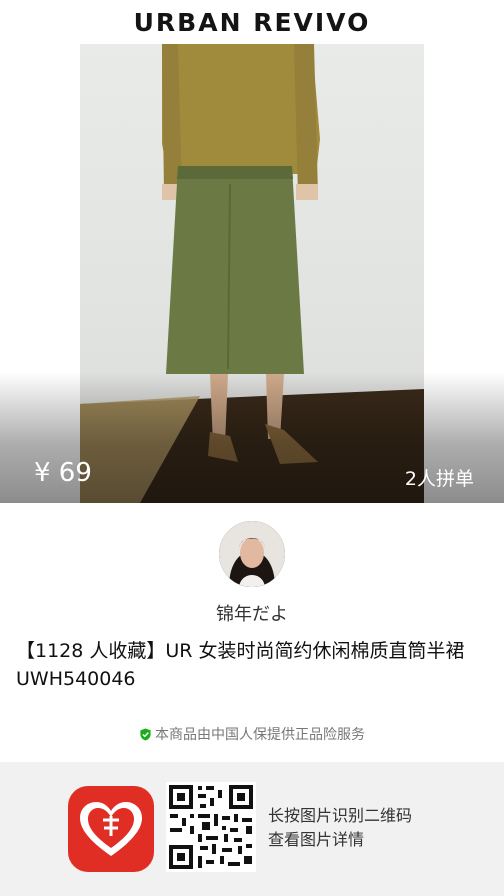 The width and height of the screenshot is (504, 896). What do you see at coordinates (340, 828) in the screenshot?
I see `scan-instructions: 长按图片识别二维码 查看图片详情` at bounding box center [340, 828].